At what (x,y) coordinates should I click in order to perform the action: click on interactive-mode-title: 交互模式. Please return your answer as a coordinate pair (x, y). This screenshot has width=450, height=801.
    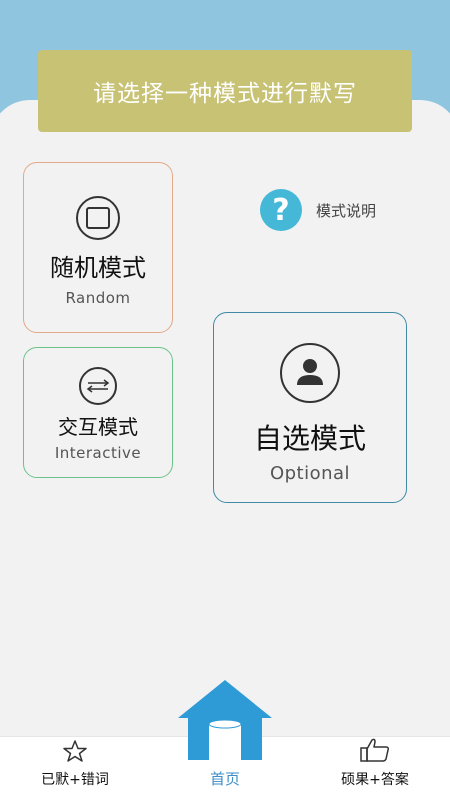
    Looking at the image, I should click on (98, 427).